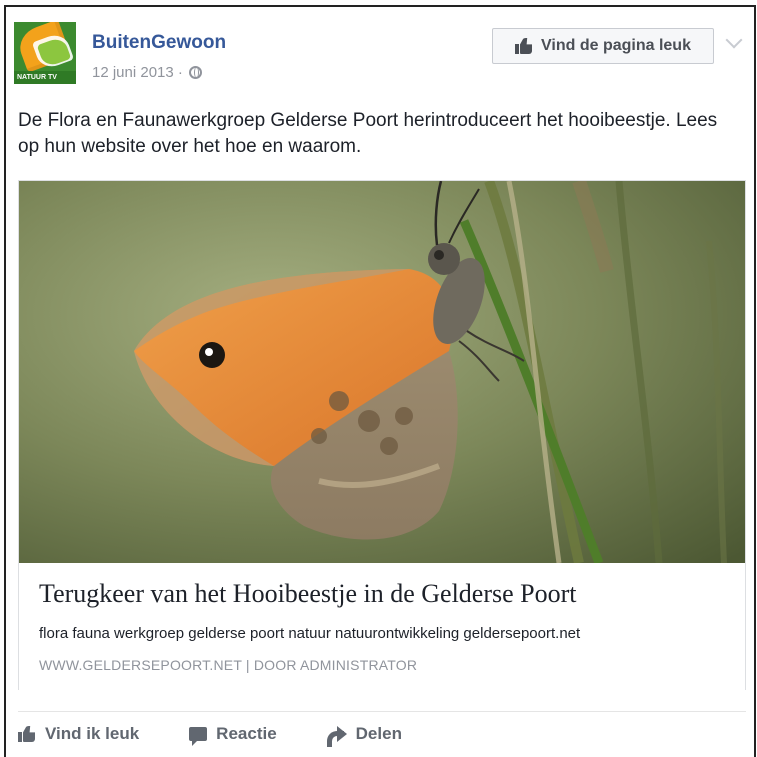 The width and height of the screenshot is (757, 757). I want to click on globe-icon, so click(195, 72).